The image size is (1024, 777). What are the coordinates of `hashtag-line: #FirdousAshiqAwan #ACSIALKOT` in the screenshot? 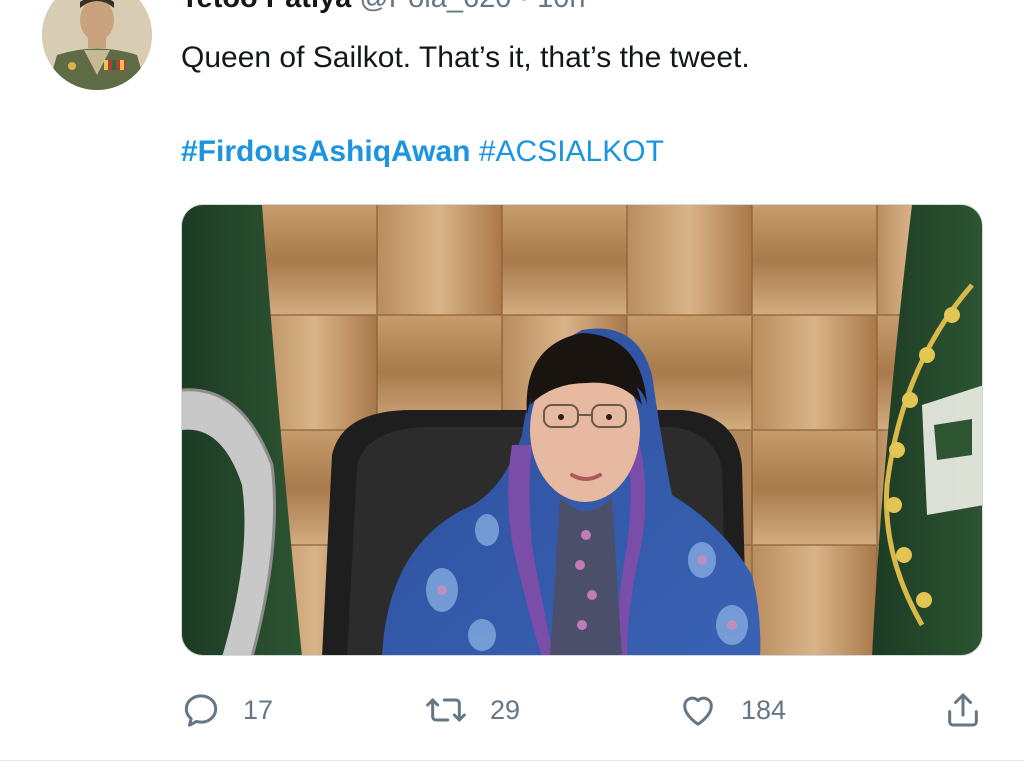 It's located at (422, 152).